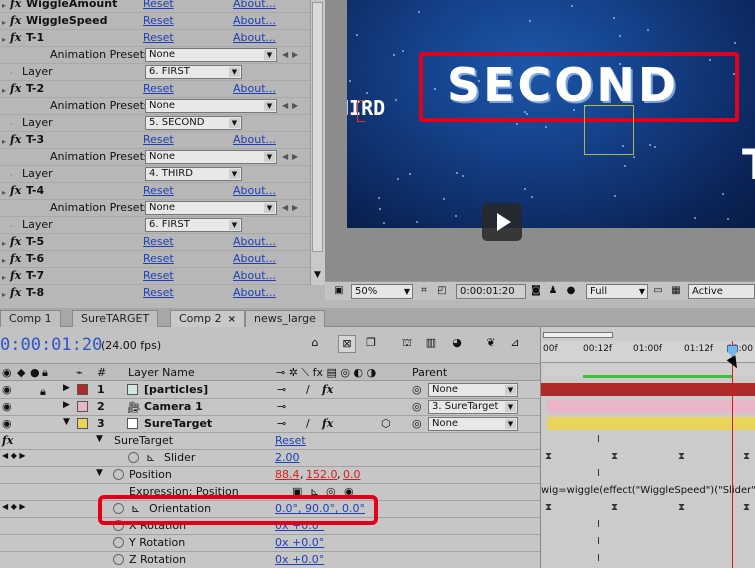 The image size is (755, 568). Describe the element at coordinates (290, 440) in the screenshot. I see `effect-reset-link: Reset` at that location.